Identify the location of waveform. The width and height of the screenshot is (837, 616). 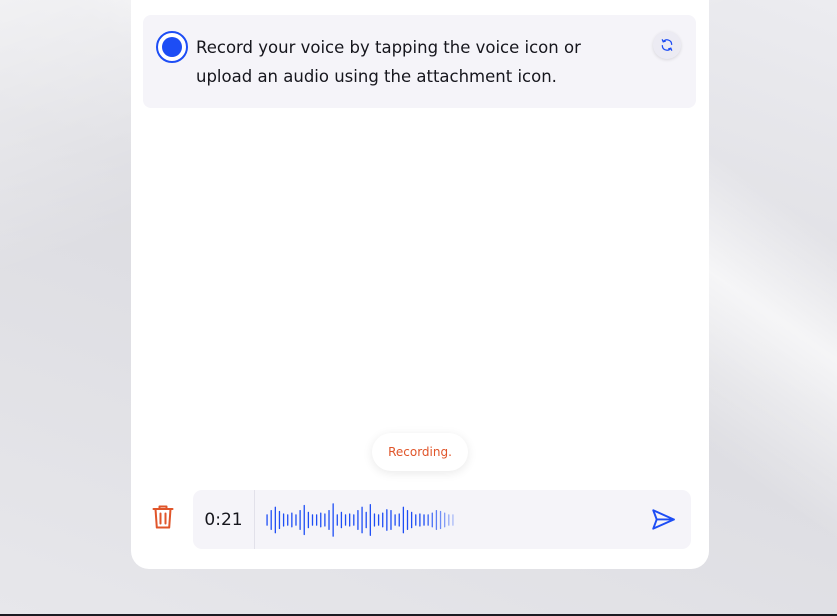
(360, 520).